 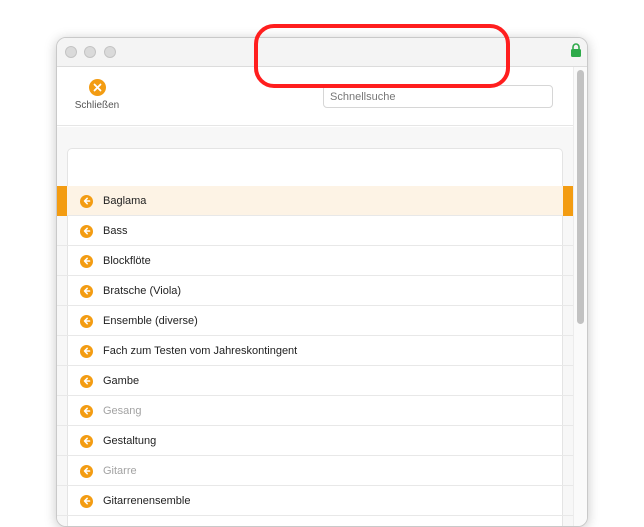 What do you see at coordinates (122, 411) in the screenshot?
I see `list-item-label: Gesang` at bounding box center [122, 411].